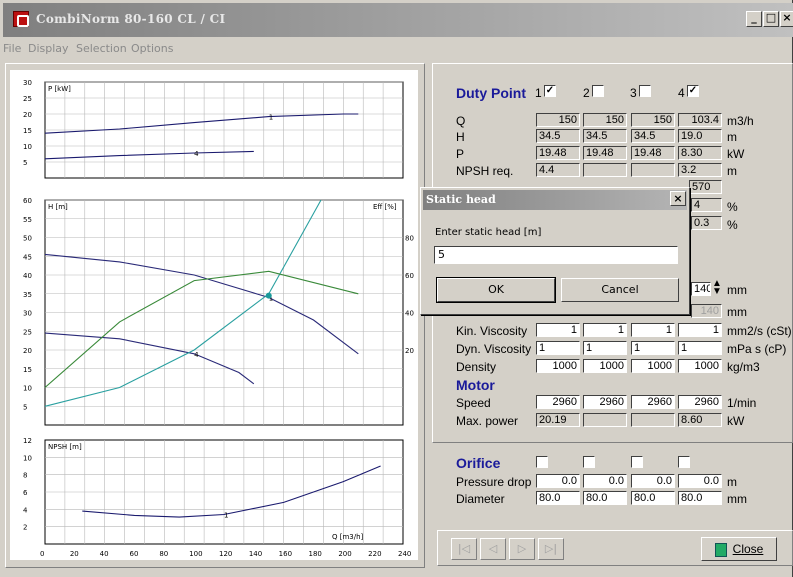  I want to click on speed-unit: 1/min, so click(742, 403).